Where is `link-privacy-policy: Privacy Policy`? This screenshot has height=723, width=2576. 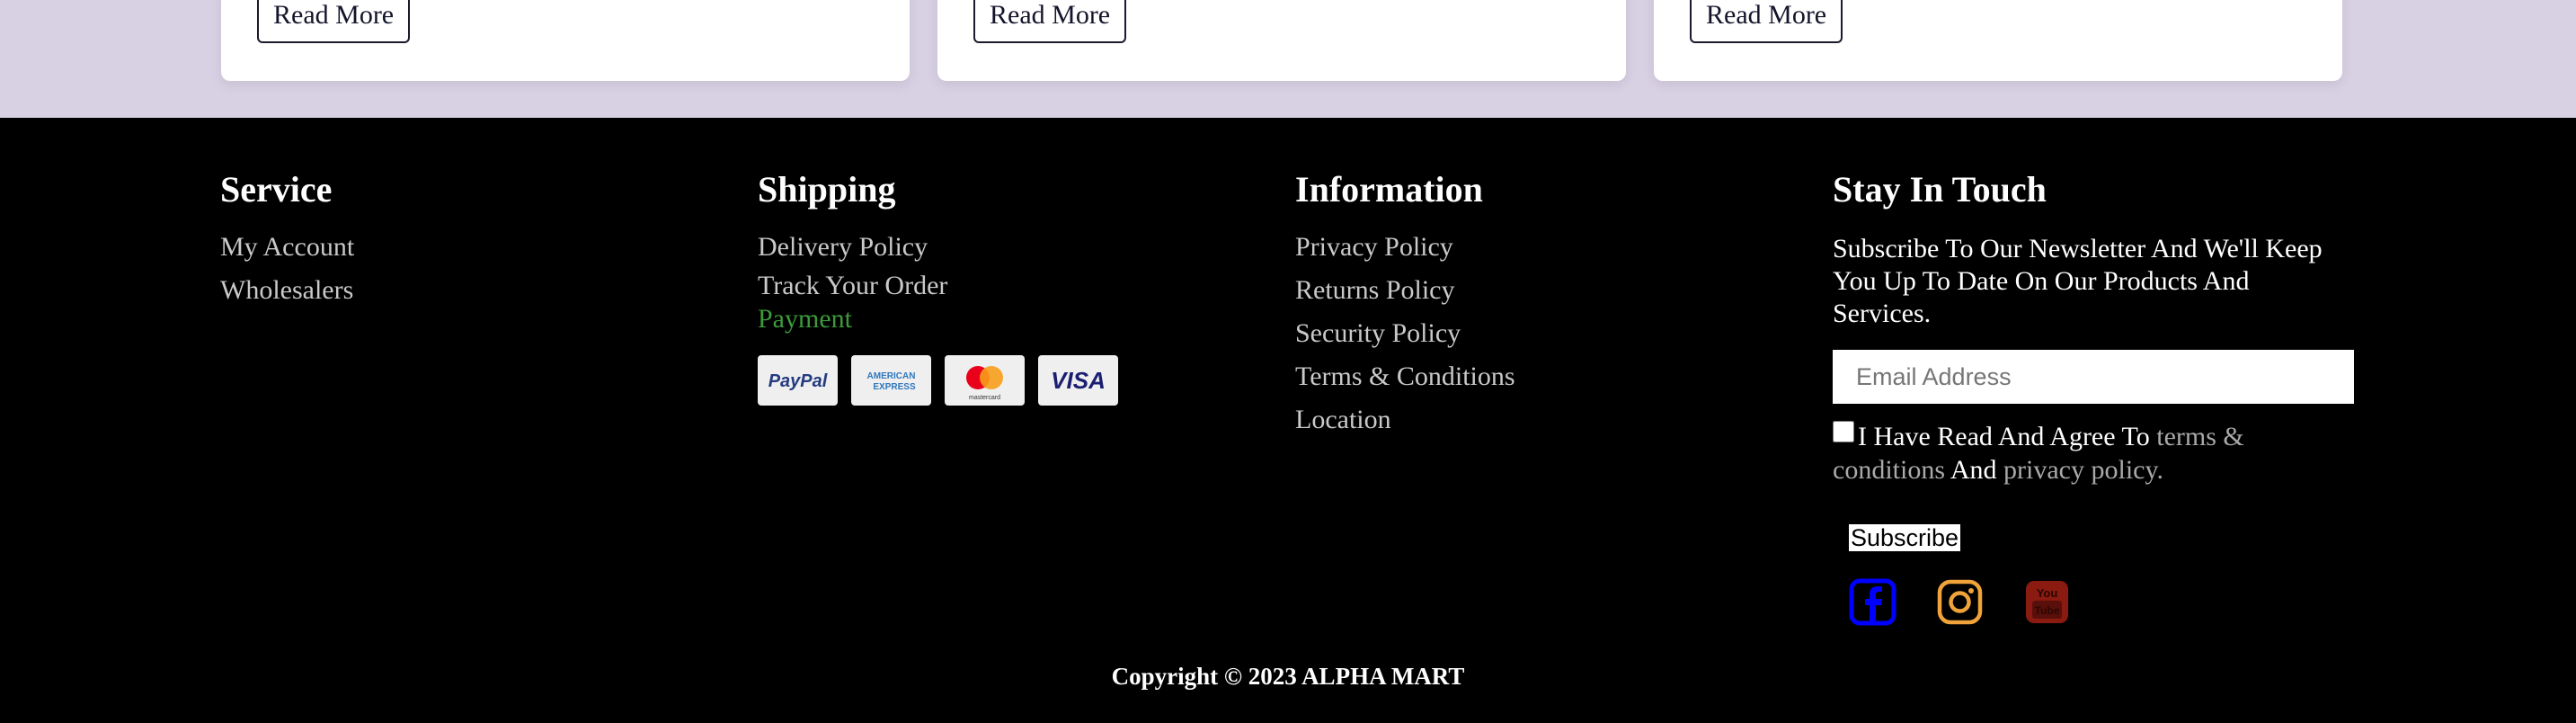
link-privacy-policy: Privacy Policy is located at coordinates (1529, 248).